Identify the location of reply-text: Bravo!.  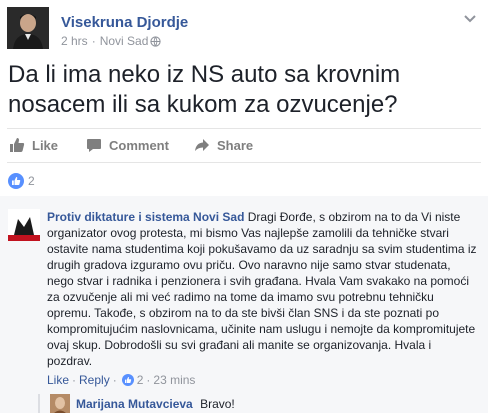
(217, 404).